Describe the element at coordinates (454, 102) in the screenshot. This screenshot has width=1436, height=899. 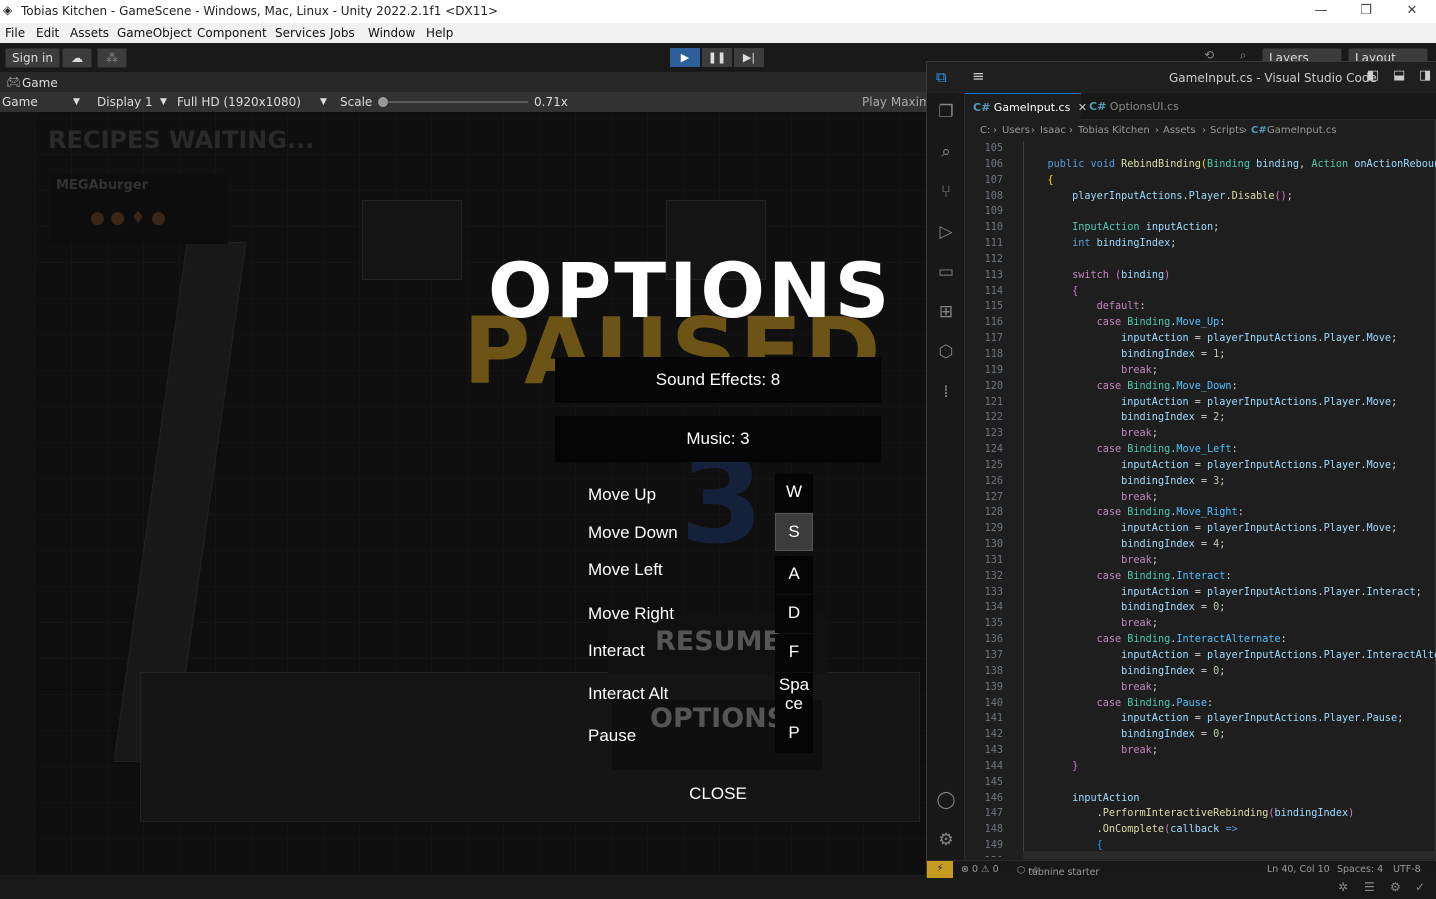
I see `scale-slider` at that location.